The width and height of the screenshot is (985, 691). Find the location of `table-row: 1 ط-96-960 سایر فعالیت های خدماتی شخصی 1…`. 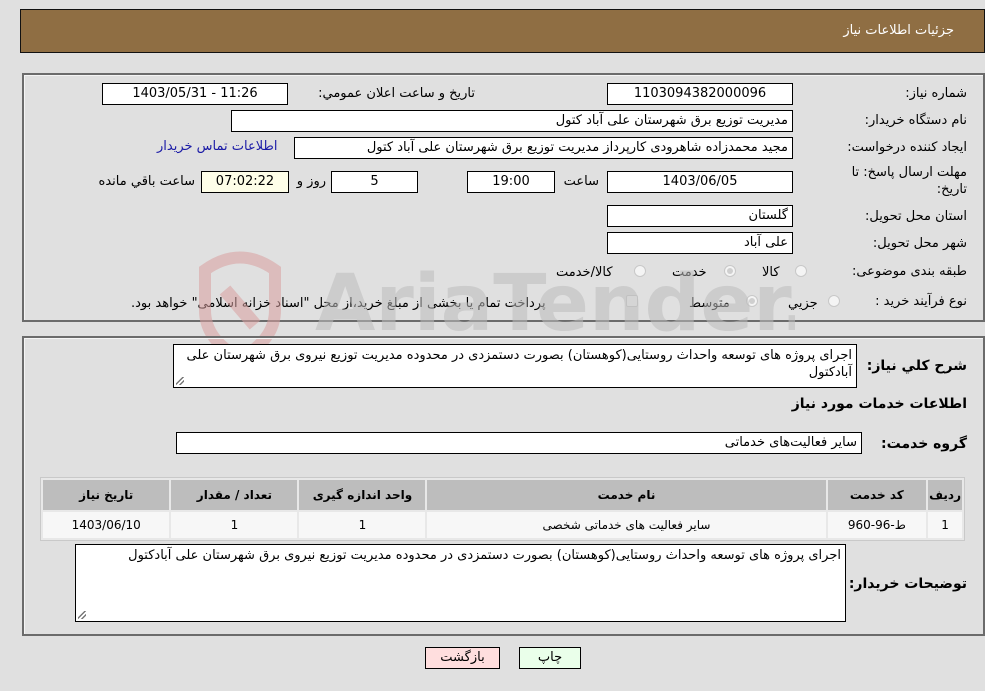

table-row: 1 ط-96-960 سایر فعالیت های خدماتی شخصی 1… is located at coordinates (502, 525).